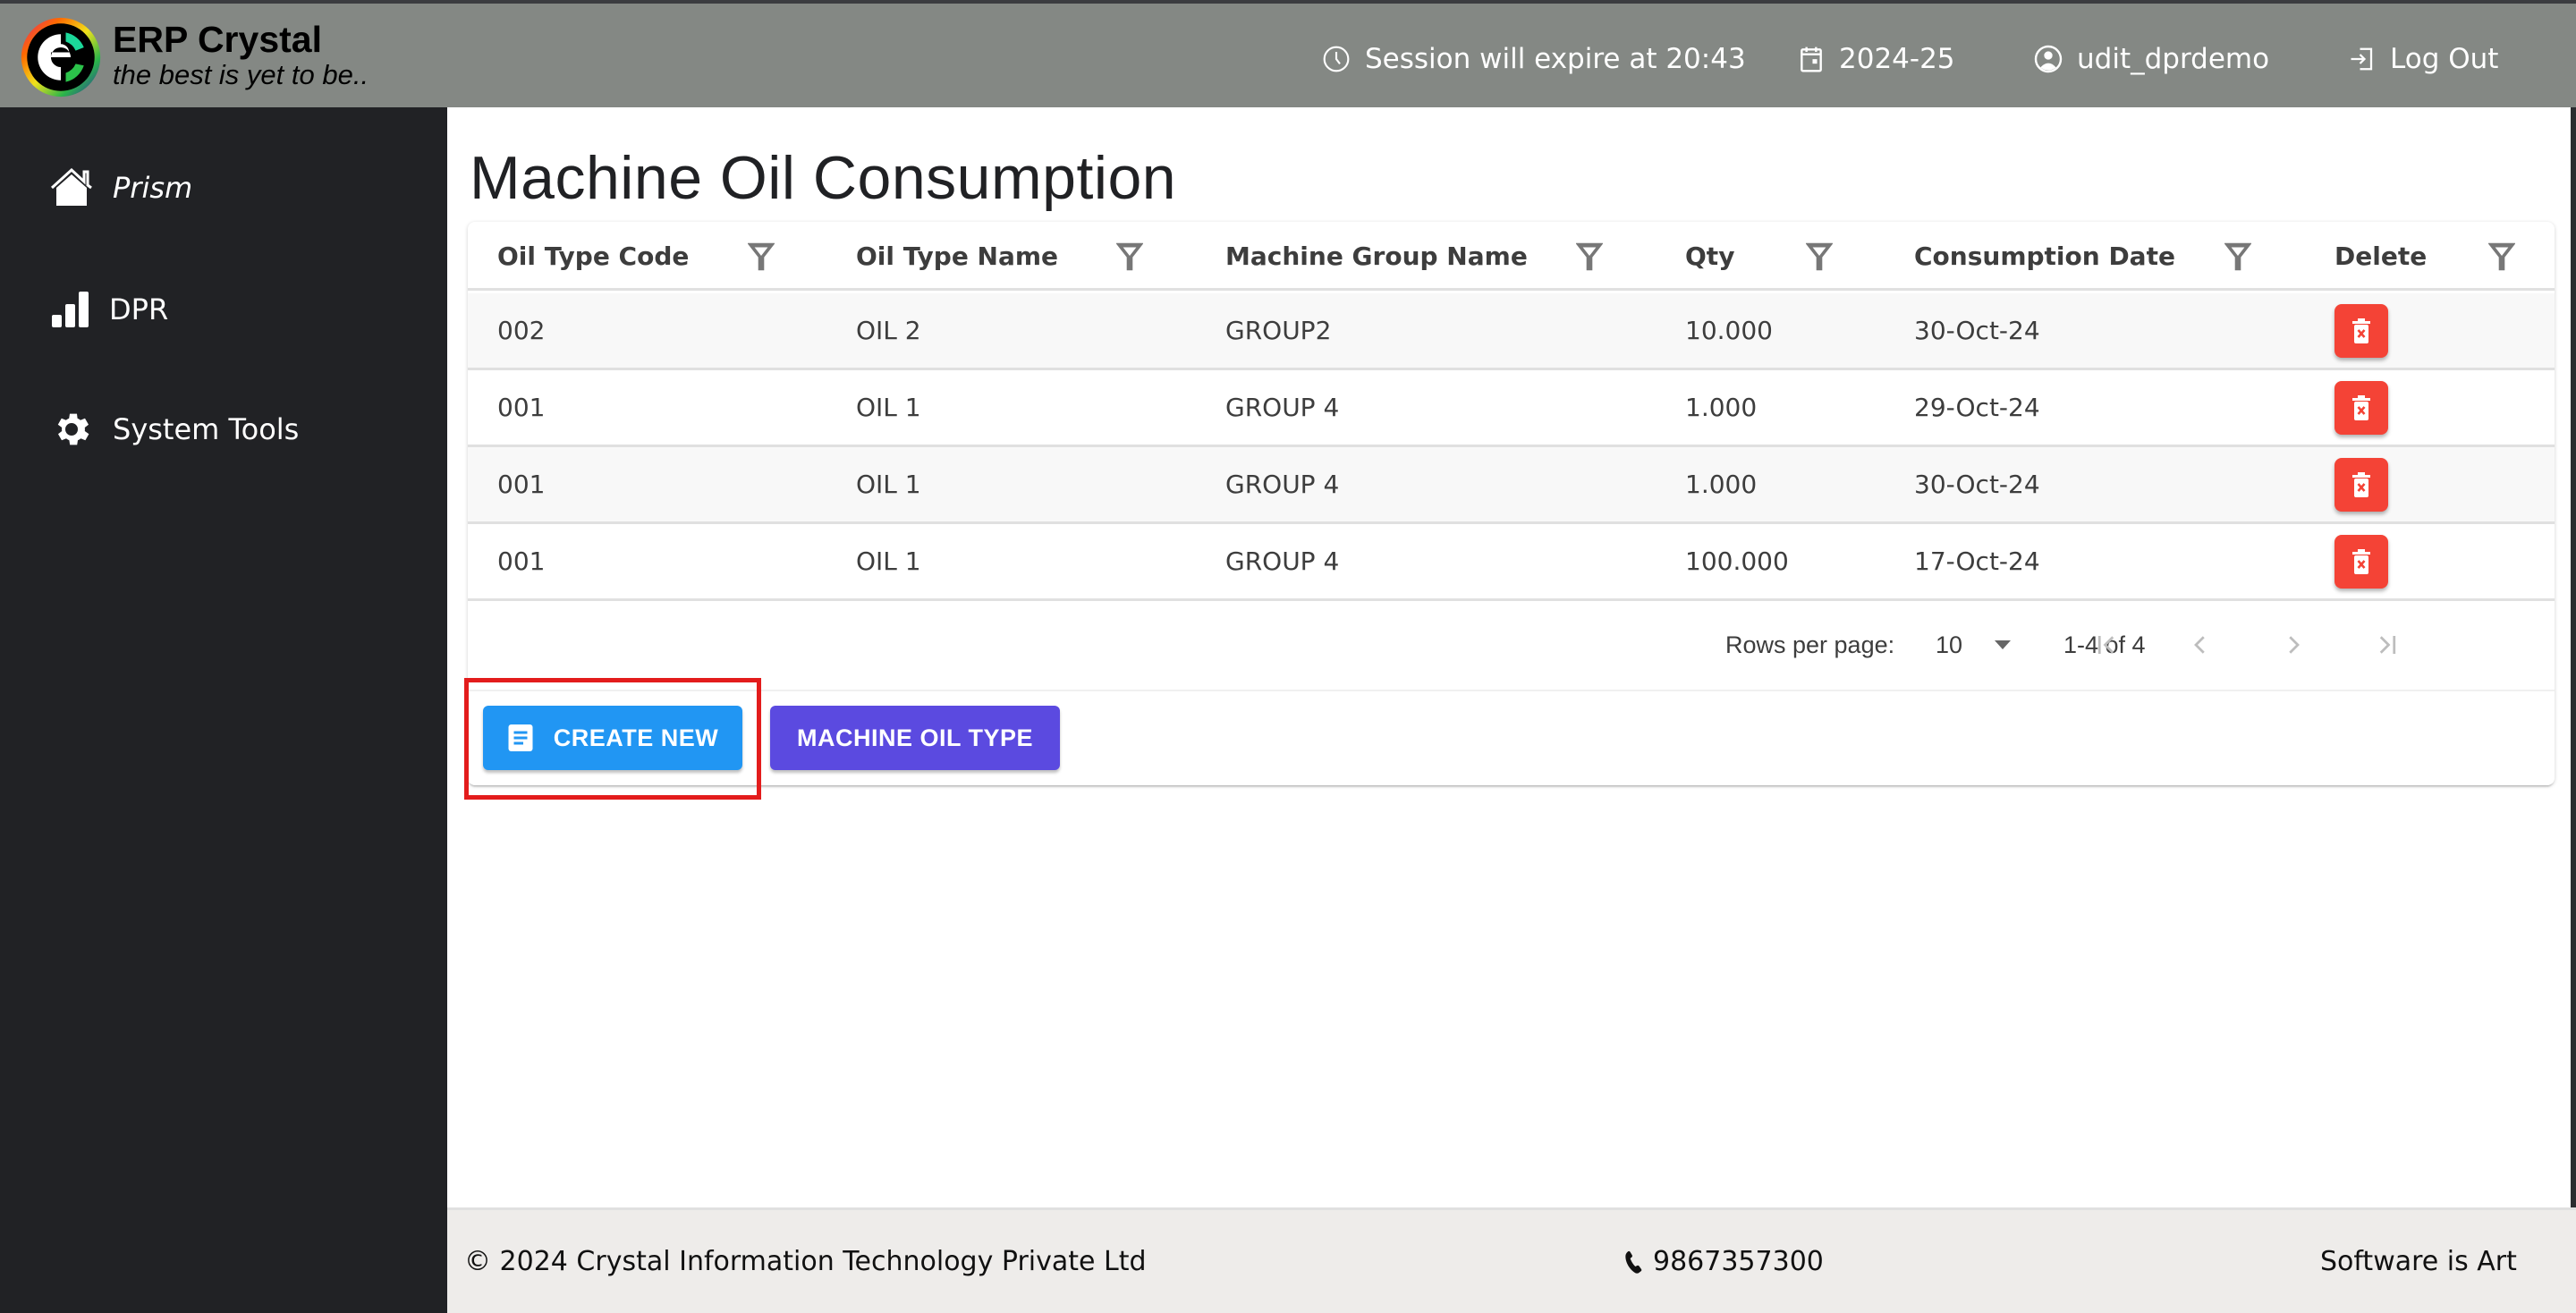  I want to click on table-row: 001 OIL 1 GROUP 4 1.000 30-Oct-24, so click(1511, 485).